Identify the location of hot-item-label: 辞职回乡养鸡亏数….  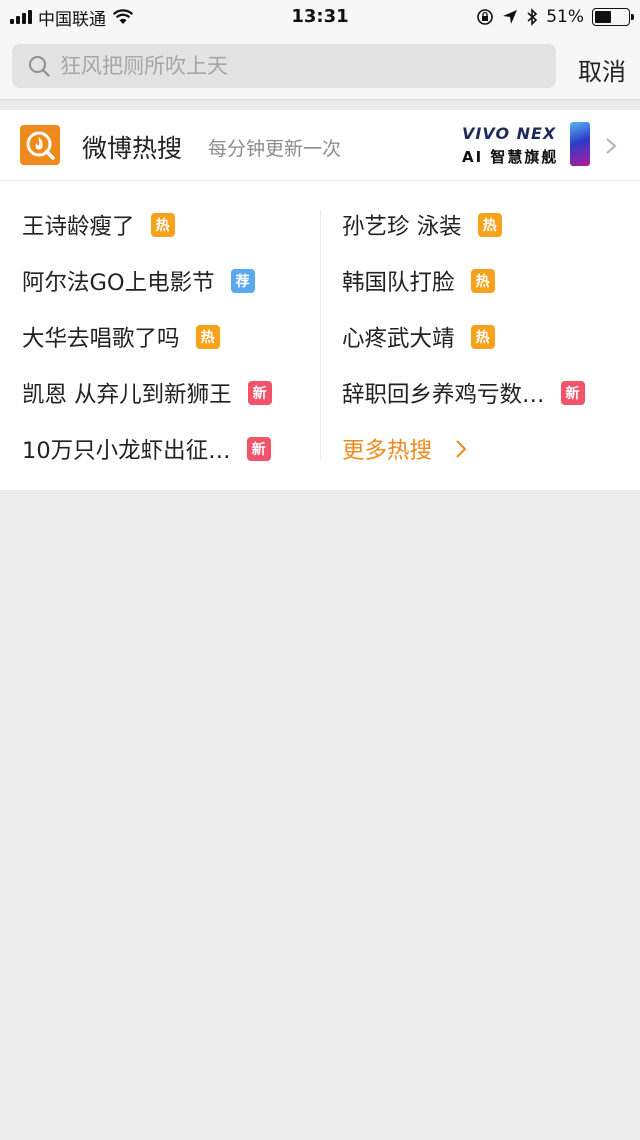
(443, 395).